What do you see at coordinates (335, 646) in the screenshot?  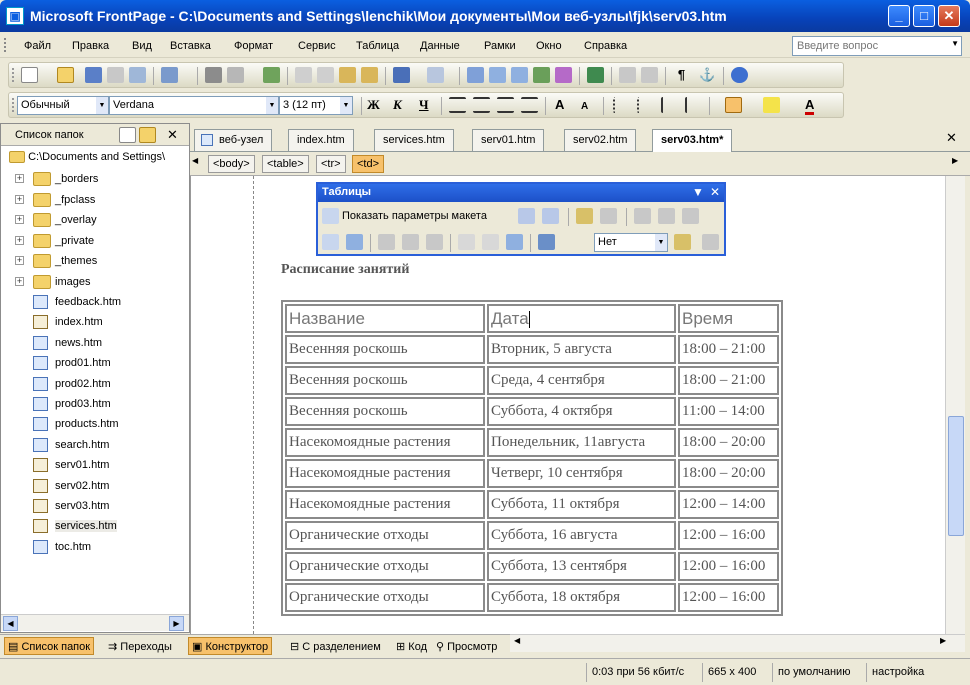 I see `split-view-button: ⊟ С разделением` at bounding box center [335, 646].